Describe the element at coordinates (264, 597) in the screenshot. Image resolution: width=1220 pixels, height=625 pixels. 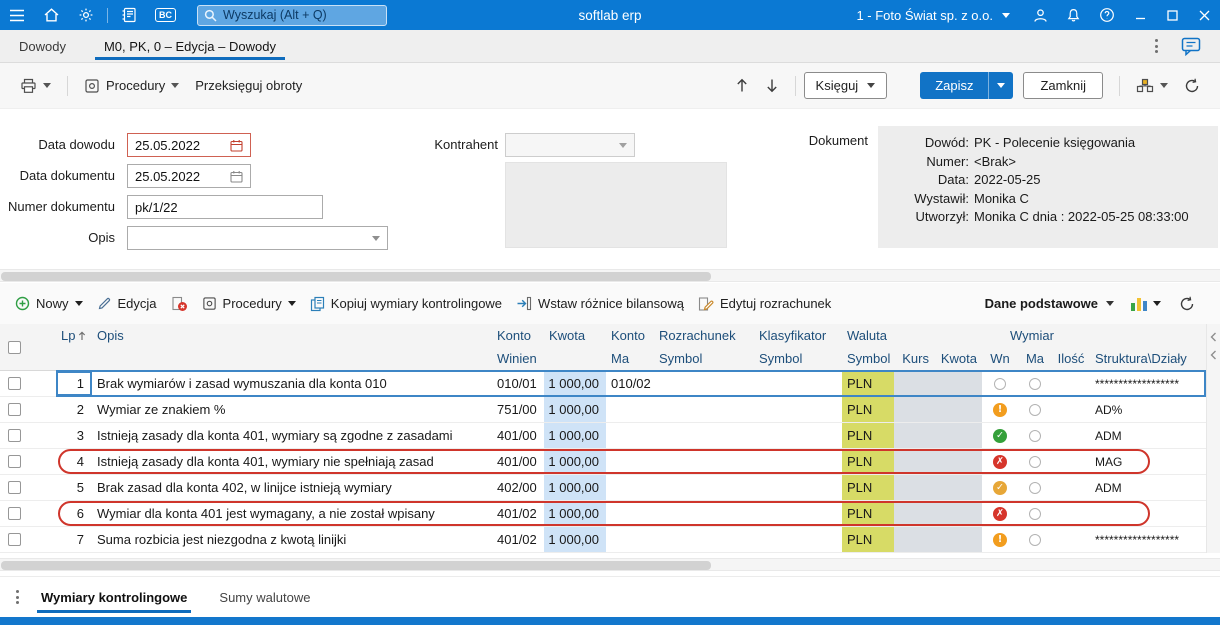
I see `tab-sumy-walutowe: Sumy walutowe` at that location.